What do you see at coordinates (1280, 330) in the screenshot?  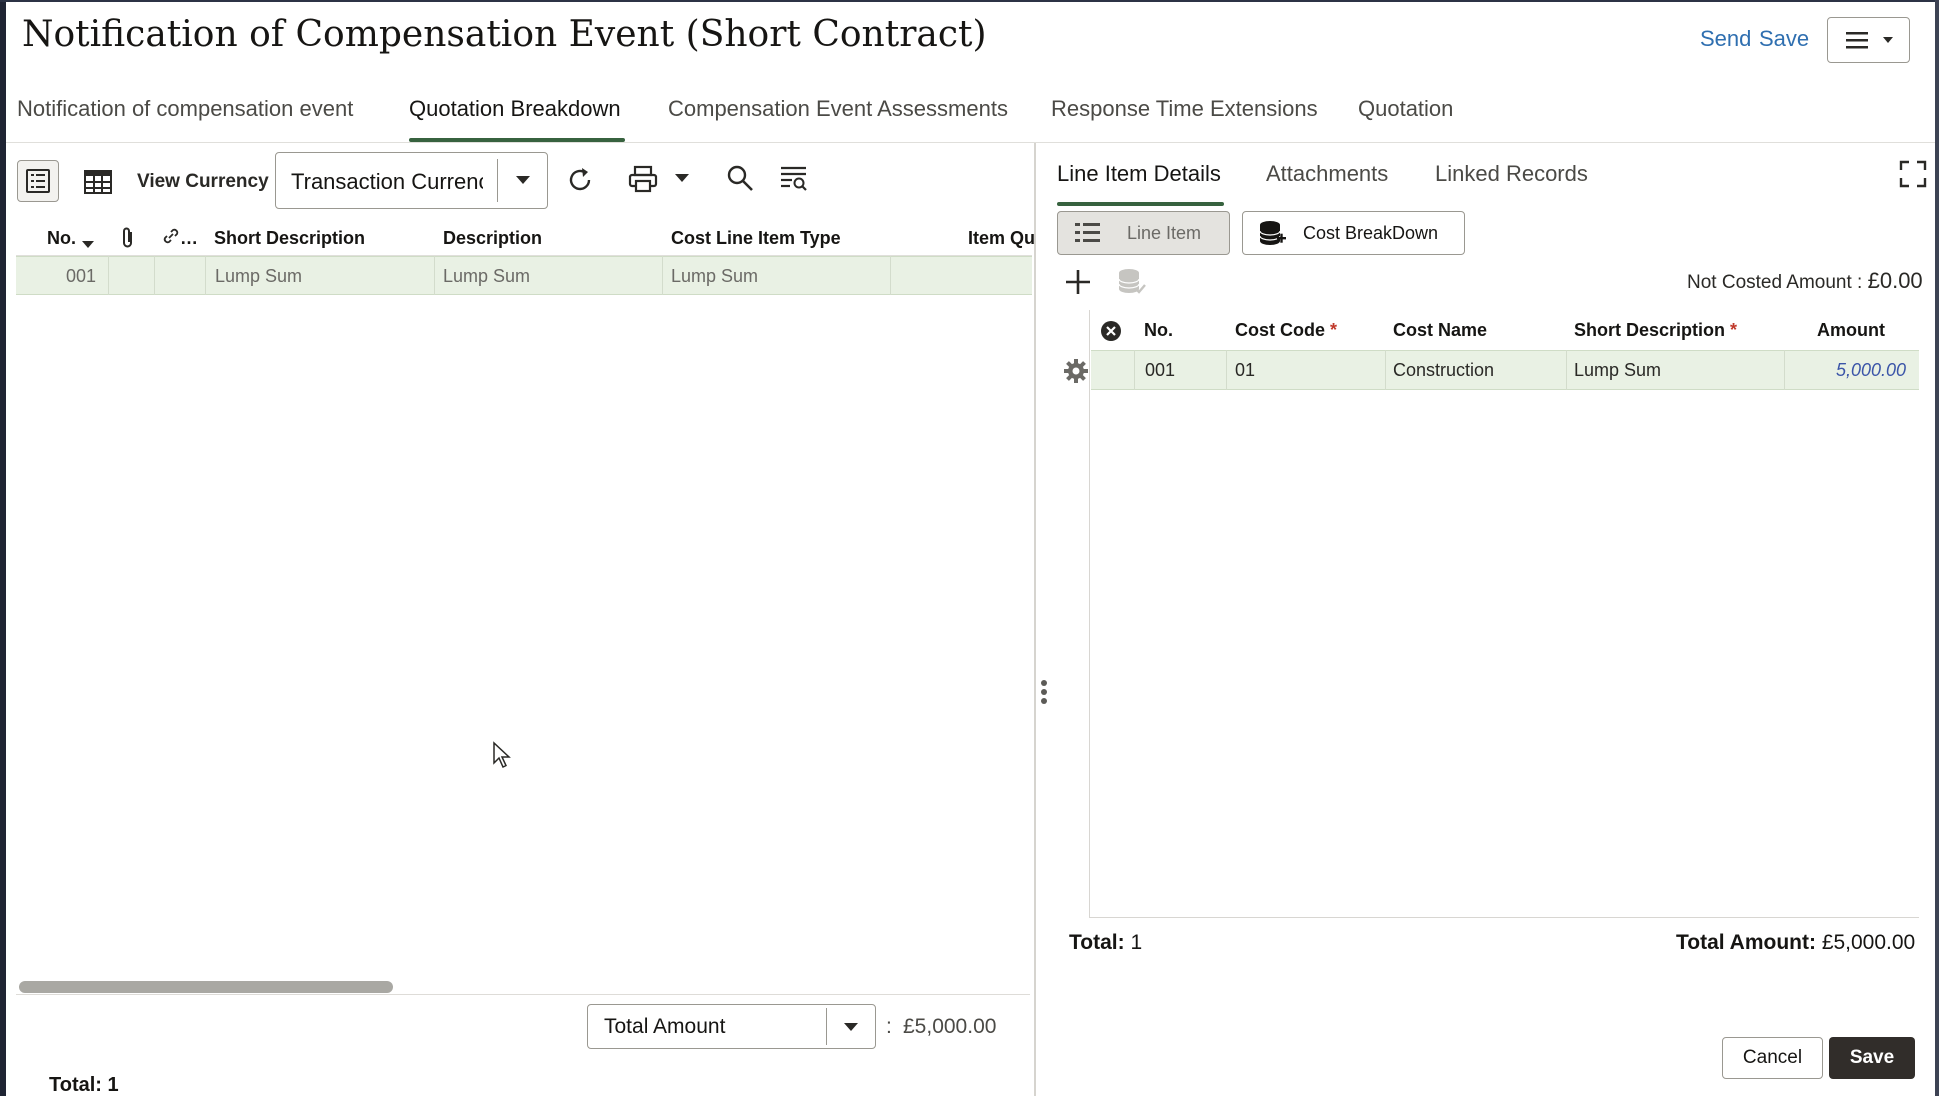 I see `cost-code-header-label: Cost Code` at bounding box center [1280, 330].